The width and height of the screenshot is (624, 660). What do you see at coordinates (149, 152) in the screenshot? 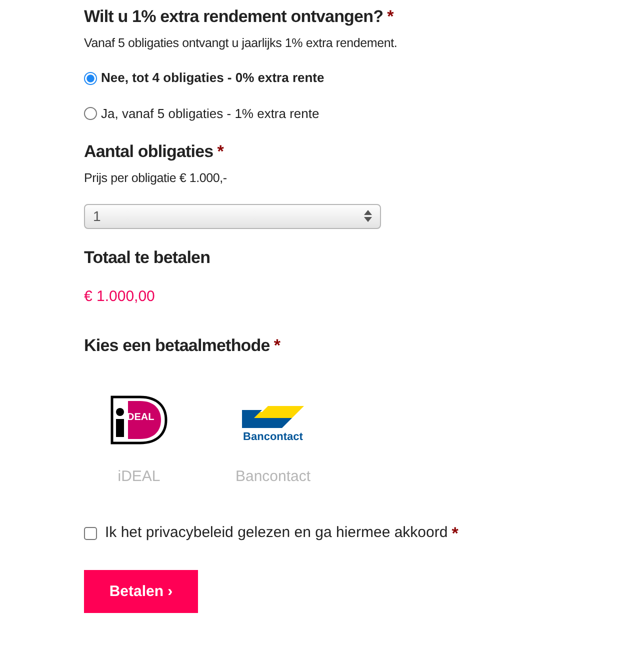
I see `quantity-heading: Aantal obligaties` at bounding box center [149, 152].